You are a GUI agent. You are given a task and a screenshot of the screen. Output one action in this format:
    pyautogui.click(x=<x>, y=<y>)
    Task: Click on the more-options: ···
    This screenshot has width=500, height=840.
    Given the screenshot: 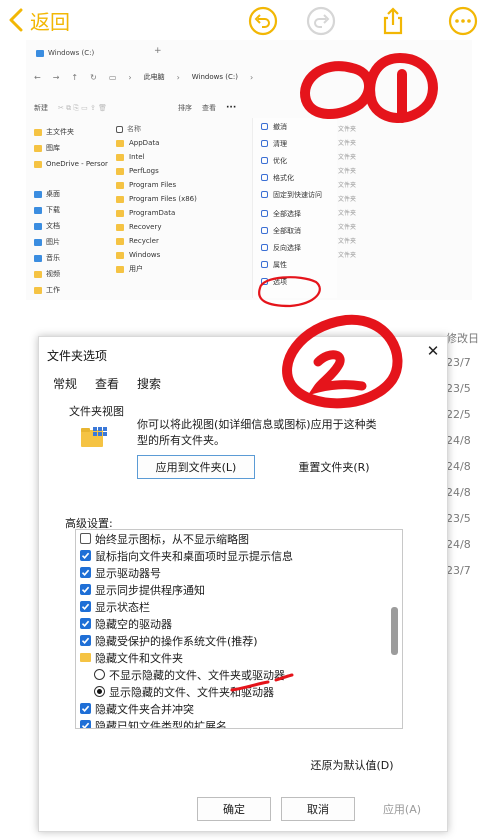 What is the action you would take?
    pyautogui.click(x=231, y=108)
    